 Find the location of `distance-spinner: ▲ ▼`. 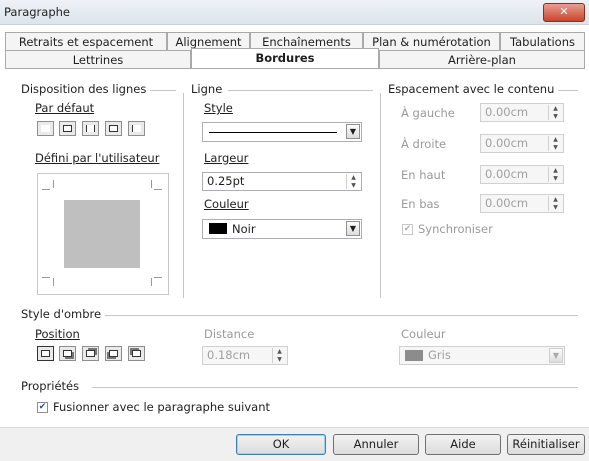

distance-spinner: ▲ ▼ is located at coordinates (279, 355).